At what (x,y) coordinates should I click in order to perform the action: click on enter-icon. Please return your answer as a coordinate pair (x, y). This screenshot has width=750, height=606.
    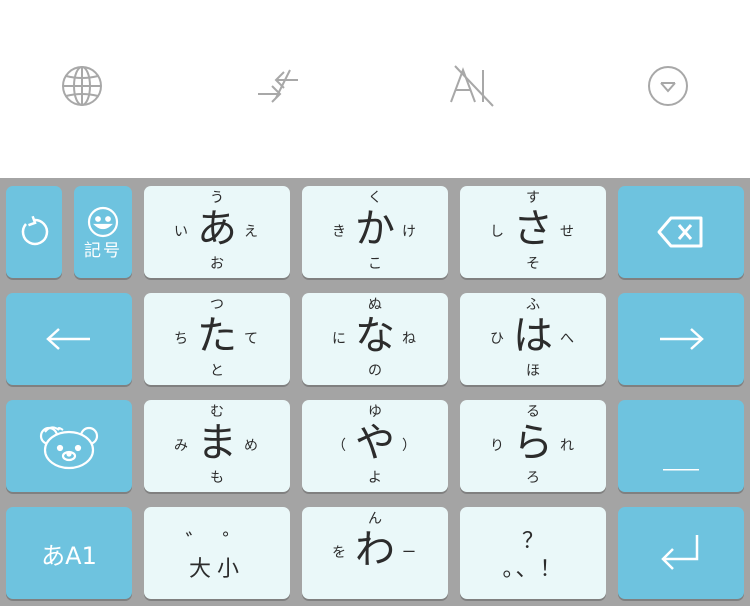
    Looking at the image, I should click on (680, 552).